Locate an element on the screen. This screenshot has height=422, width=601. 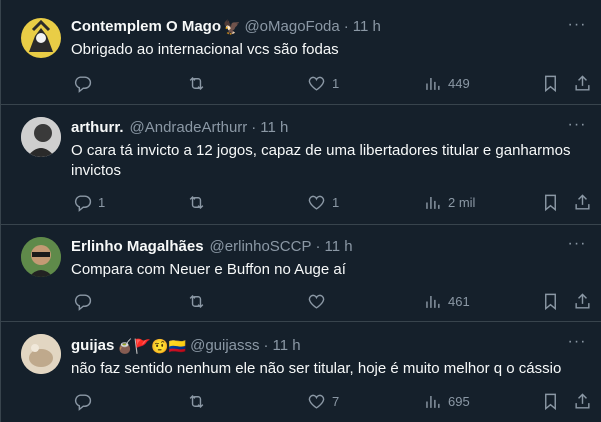
reply-button: 1 is located at coordinates (89, 202).